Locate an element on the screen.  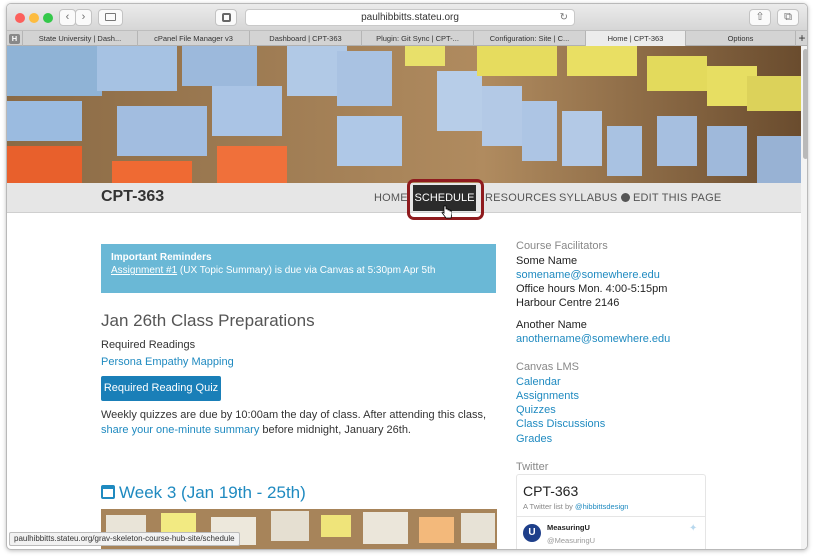
twitter-author-link: @hibbittsdesign is located at coordinates (601, 506).